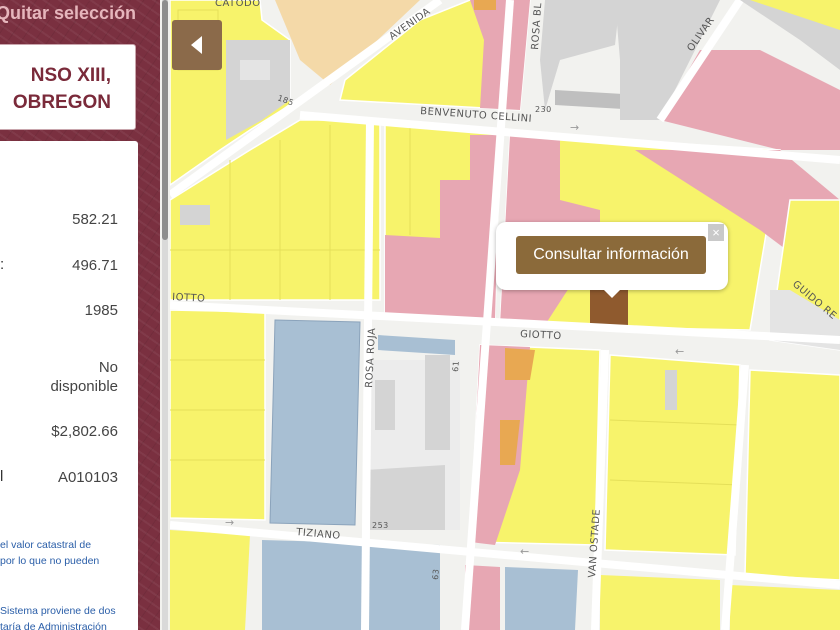 The height and width of the screenshot is (630, 840). I want to click on consultar-informacion-button: Consultar información, so click(611, 255).